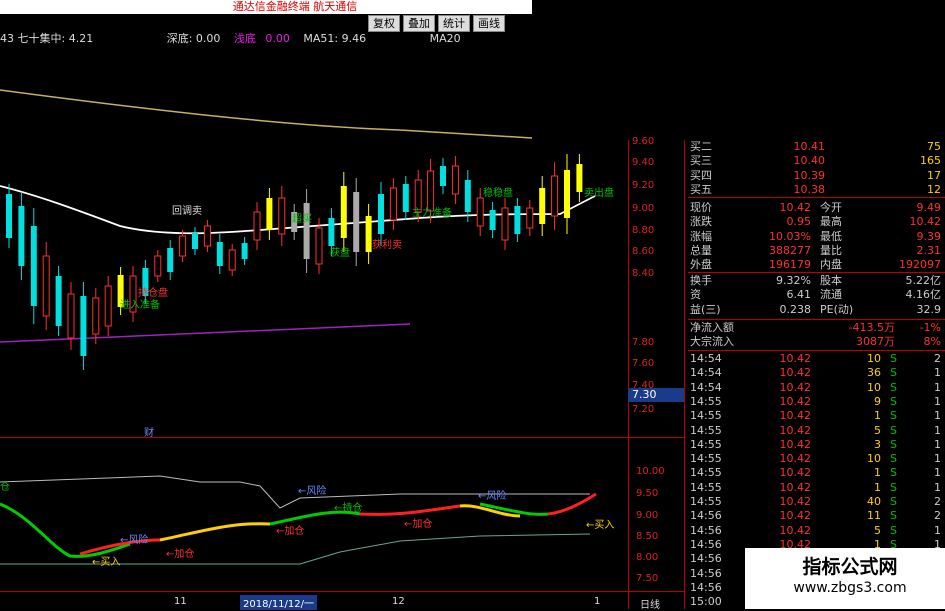 Image resolution: width=945 pixels, height=611 pixels. What do you see at coordinates (799, 222) in the screenshot?
I see `stat-value: 0.95` at bounding box center [799, 222].